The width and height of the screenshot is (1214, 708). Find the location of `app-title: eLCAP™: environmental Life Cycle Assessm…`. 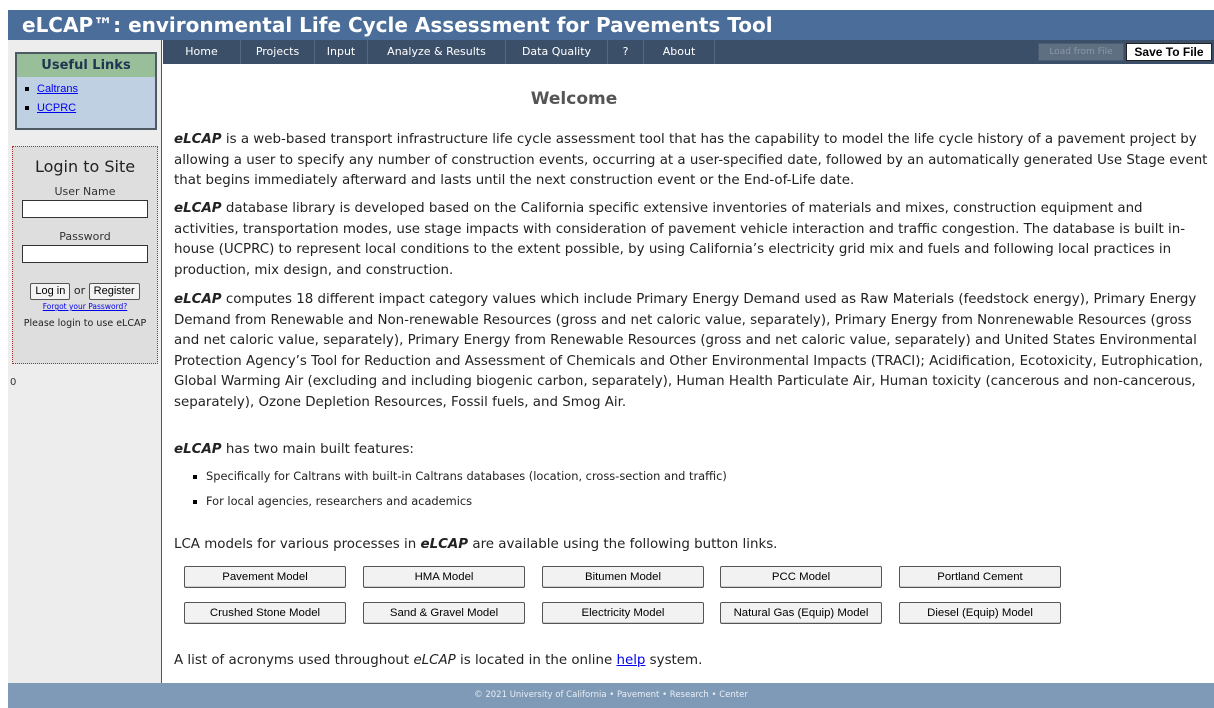

app-title: eLCAP™: environmental Life Cycle Assessm… is located at coordinates (397, 25).